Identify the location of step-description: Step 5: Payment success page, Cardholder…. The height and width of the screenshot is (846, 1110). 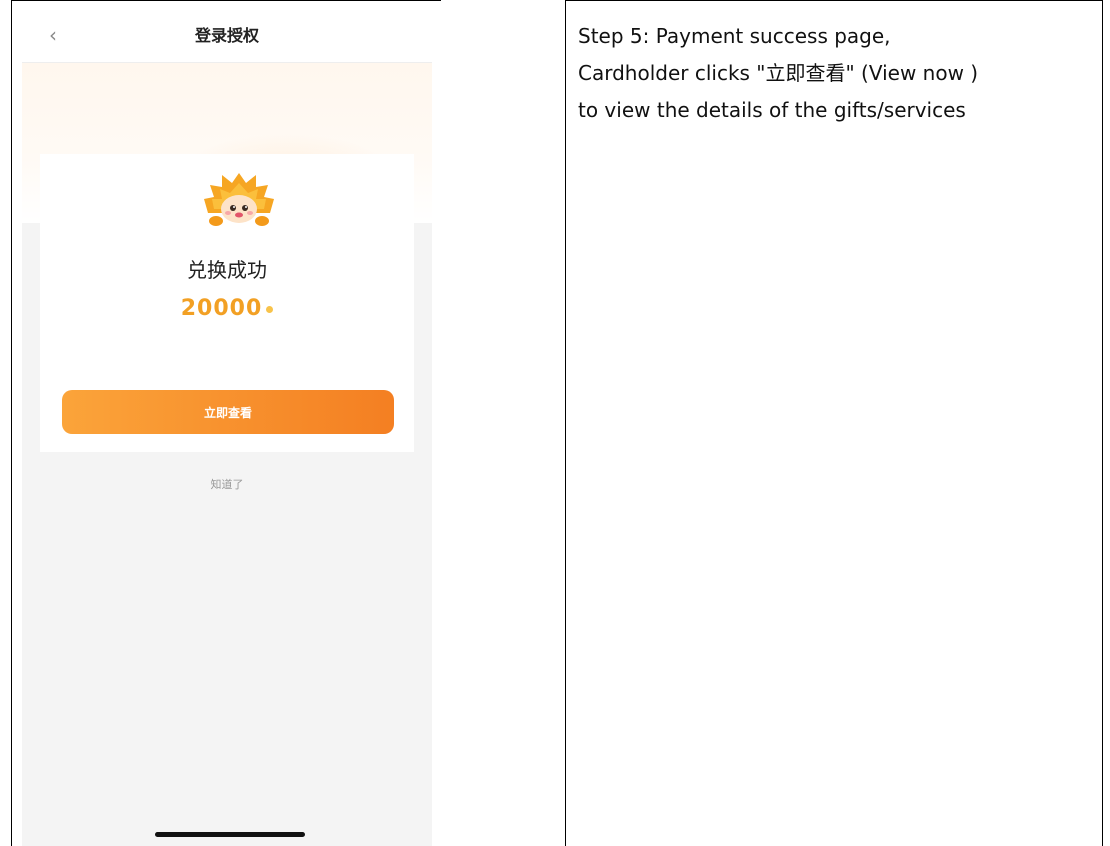
(835, 73).